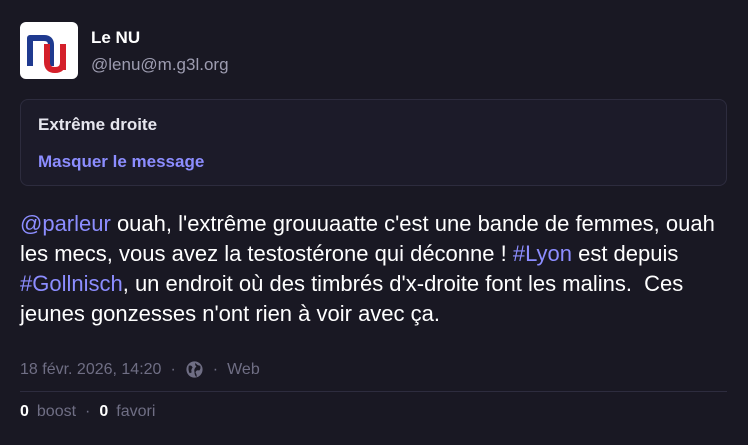 The width and height of the screenshot is (748, 445). What do you see at coordinates (46, 54) in the screenshot?
I see `le-nu-logo-icon` at bounding box center [46, 54].